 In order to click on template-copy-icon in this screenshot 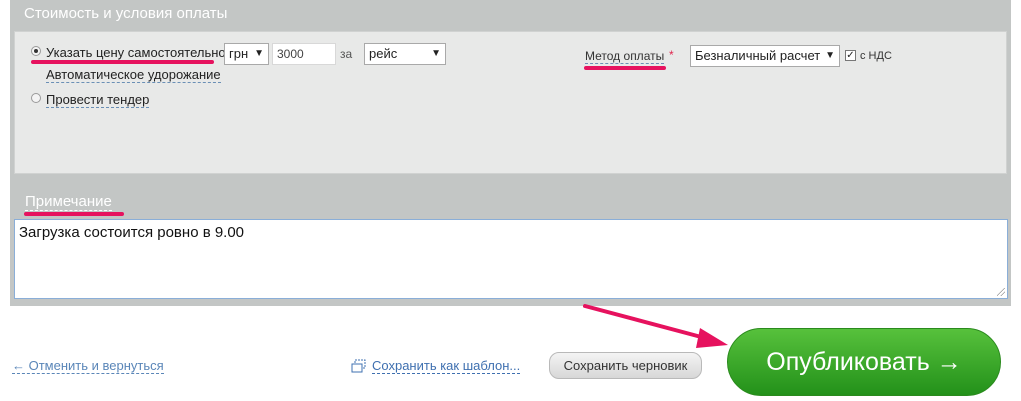, I will do `click(359, 366)`.